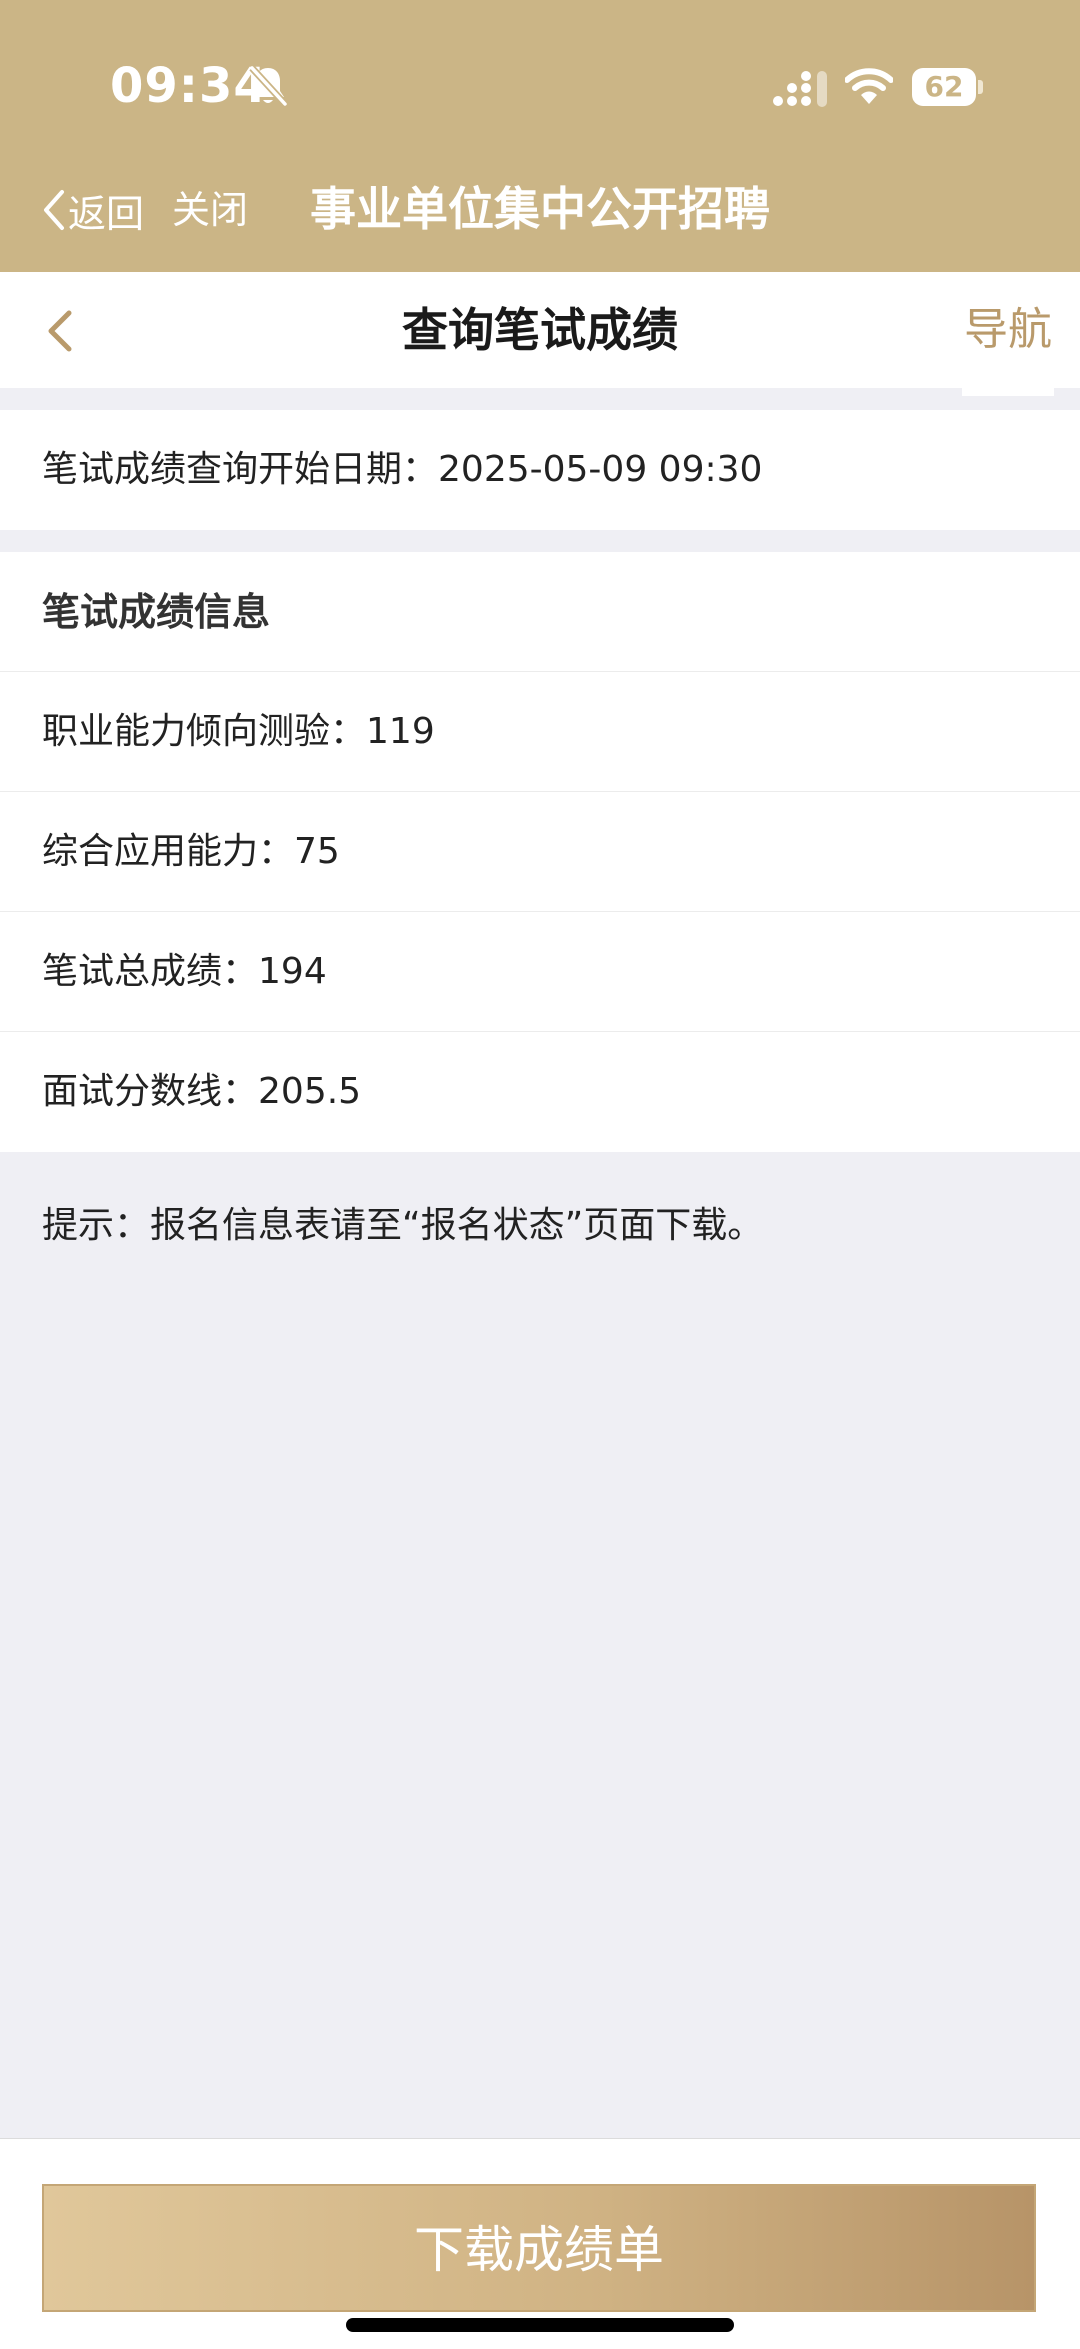 Image resolution: width=1080 pixels, height=2349 pixels. Describe the element at coordinates (540, 1092) in the screenshot. I see `score-row-interview-line: 面试分数线：205.5` at that location.